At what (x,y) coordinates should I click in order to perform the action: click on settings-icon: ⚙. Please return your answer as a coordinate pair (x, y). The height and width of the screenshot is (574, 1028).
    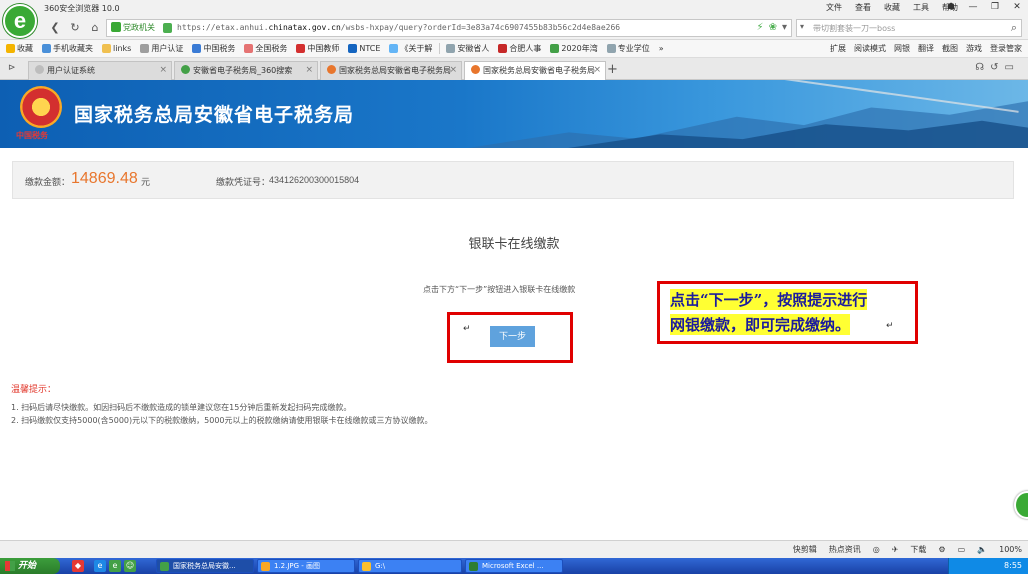
    Looking at the image, I should click on (941, 549).